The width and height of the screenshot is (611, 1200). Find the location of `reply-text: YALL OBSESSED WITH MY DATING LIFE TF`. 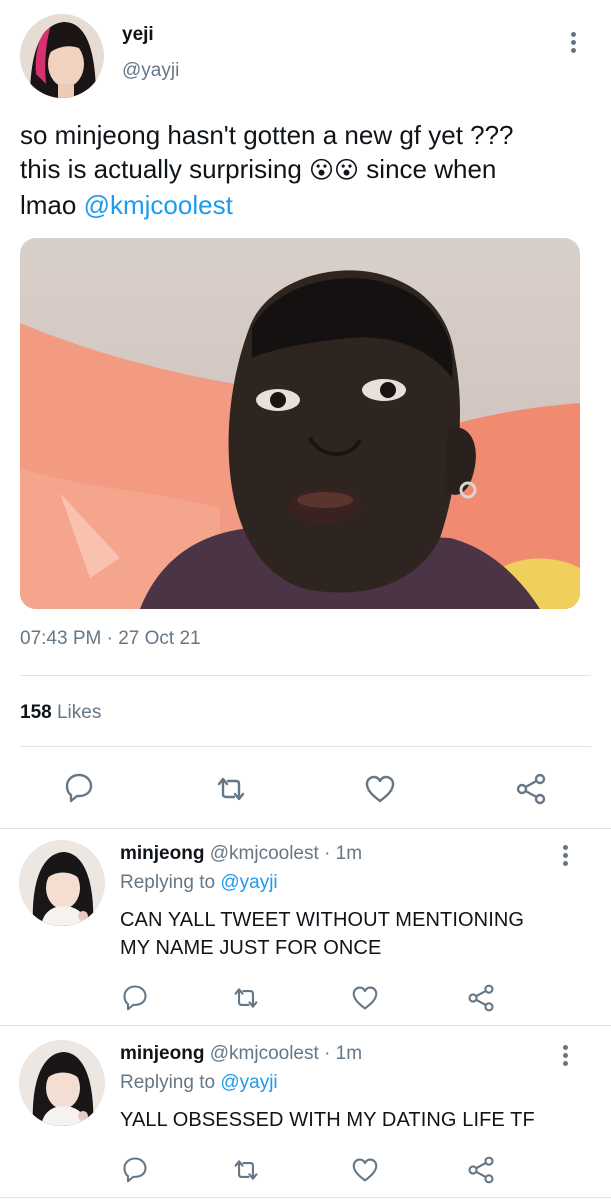

reply-text: YALL OBSESSED WITH MY DATING LIFE TF is located at coordinates (327, 1120).